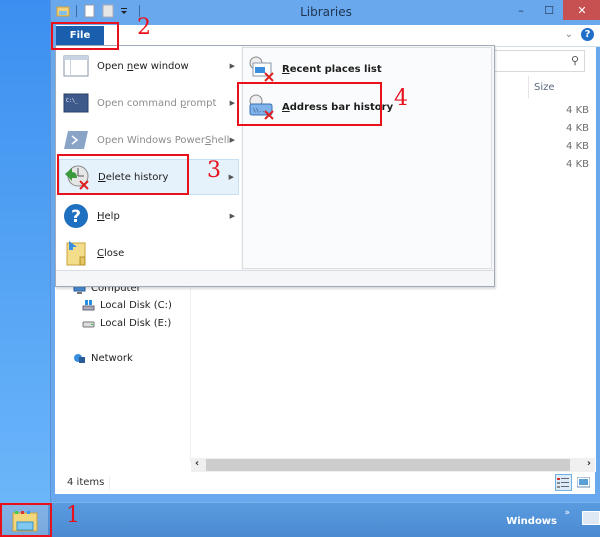  I want to click on powershell-icon, so click(76, 140).